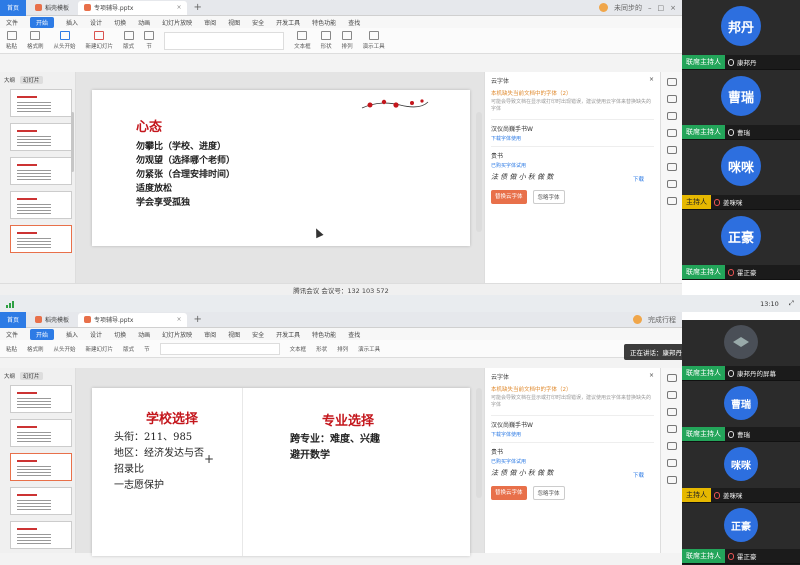 The width and height of the screenshot is (800, 565). Describe the element at coordinates (572, 434) in the screenshot. I see `font-link: 下载字体使用` at that location.